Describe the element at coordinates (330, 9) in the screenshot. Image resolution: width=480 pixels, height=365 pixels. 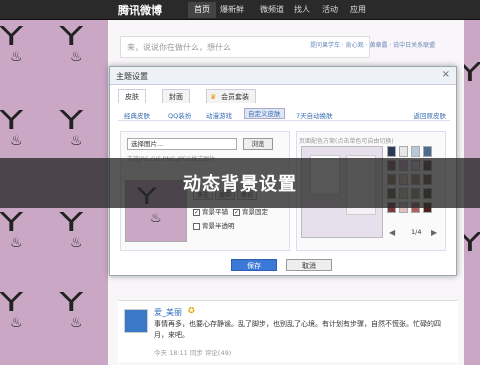
I see `nav-activity: 活动` at that location.